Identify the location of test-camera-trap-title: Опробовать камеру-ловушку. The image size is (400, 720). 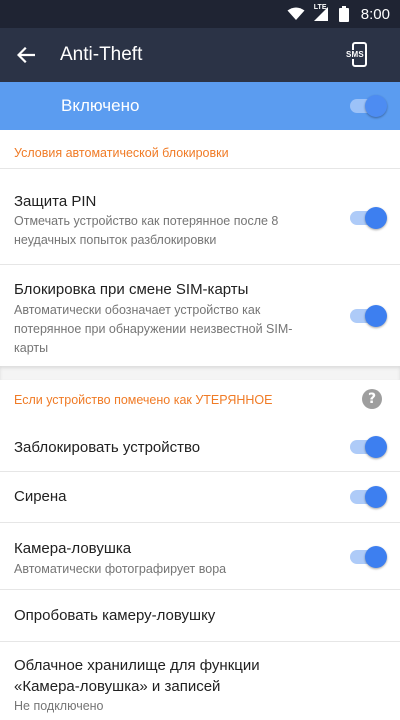
(115, 615).